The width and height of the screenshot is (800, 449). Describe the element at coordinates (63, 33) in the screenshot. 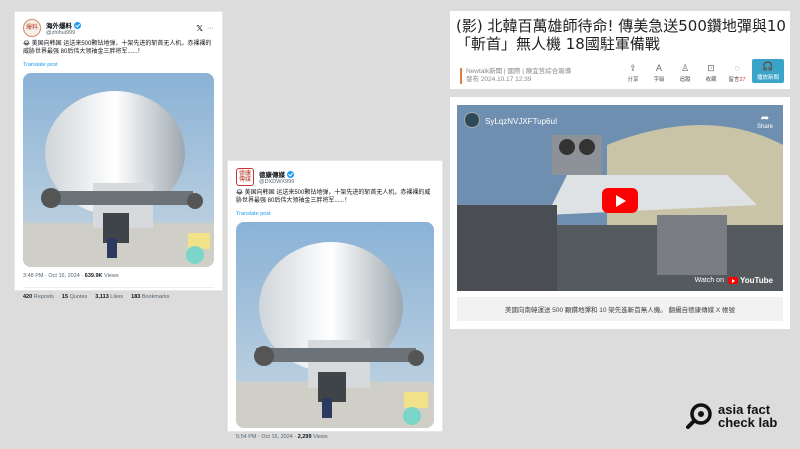

I see `handle: @zhihui999` at that location.